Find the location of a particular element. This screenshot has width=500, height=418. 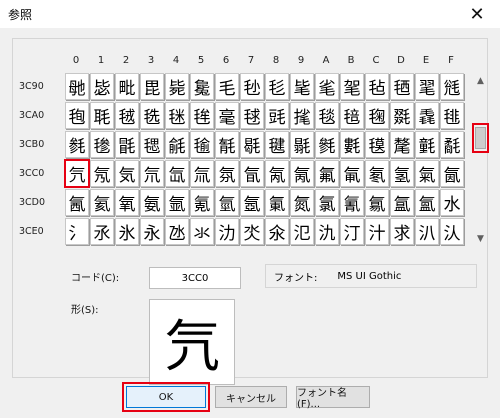

character-cell: 毧 is located at coordinates (127, 115).